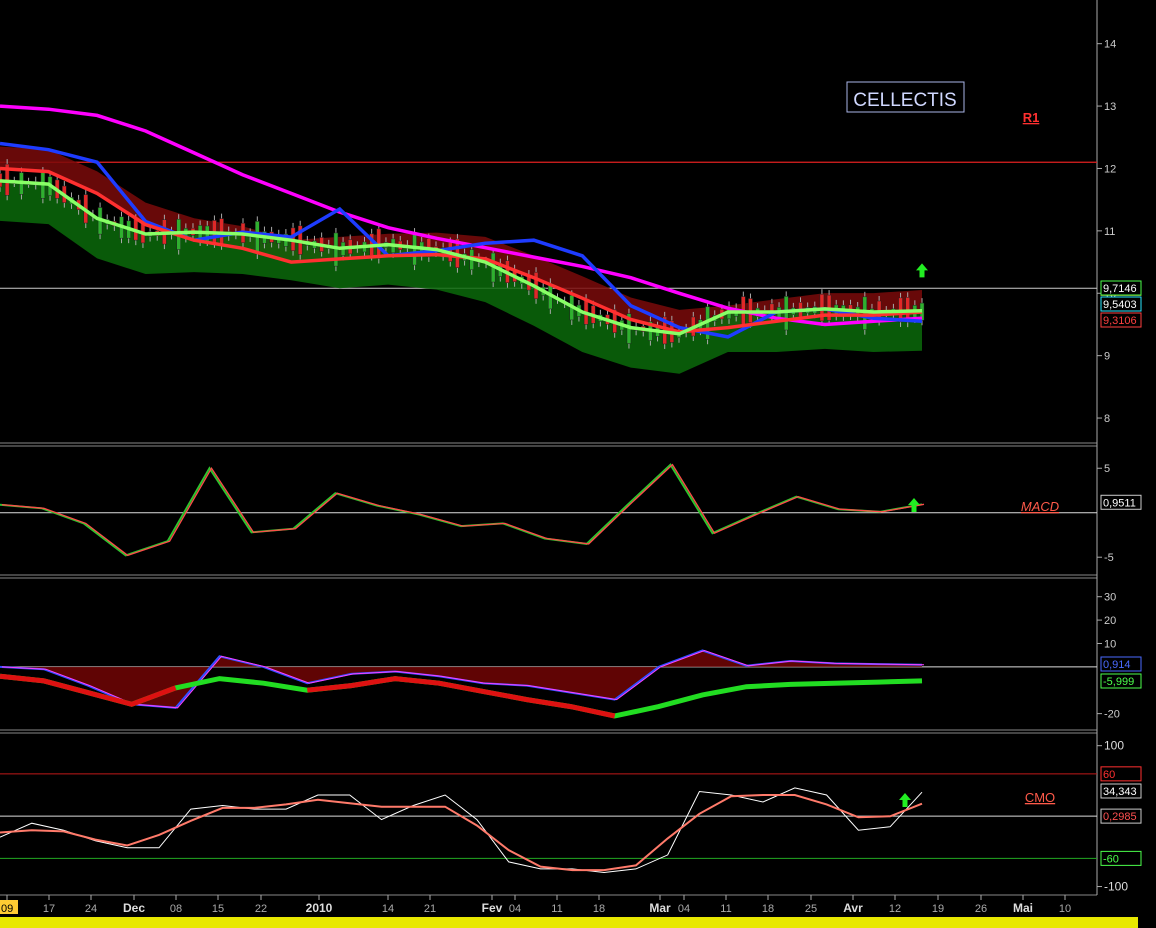 The width and height of the screenshot is (1156, 928). I want to click on x-tick-label: 08, so click(176, 909).